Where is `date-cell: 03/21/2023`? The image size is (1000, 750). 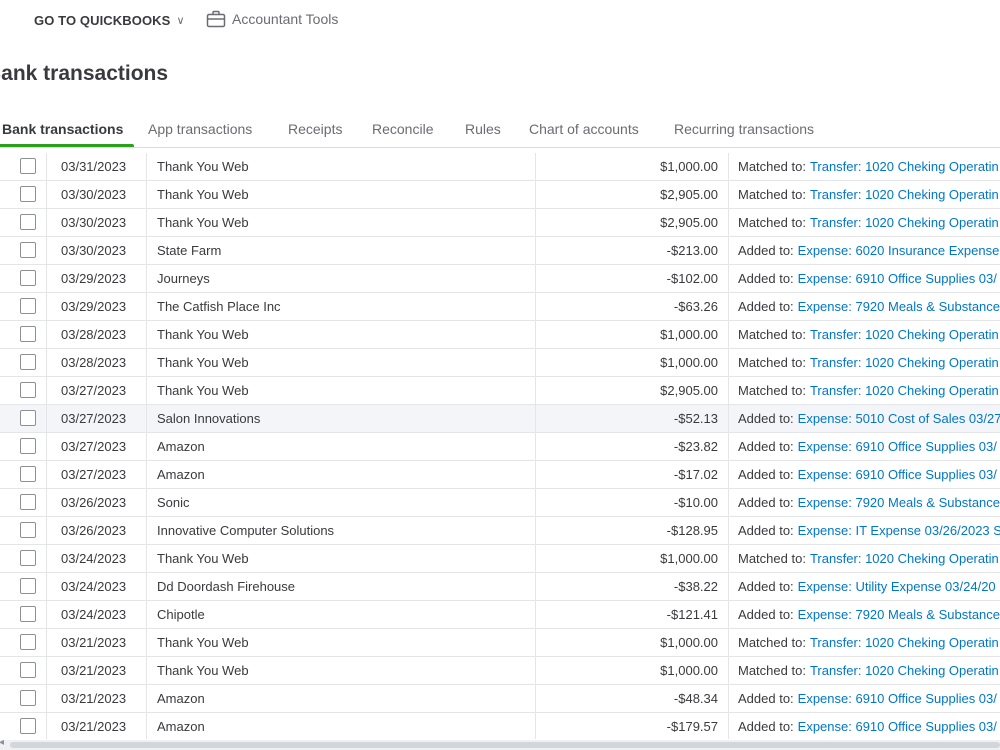
date-cell: 03/21/2023 is located at coordinates (94, 642).